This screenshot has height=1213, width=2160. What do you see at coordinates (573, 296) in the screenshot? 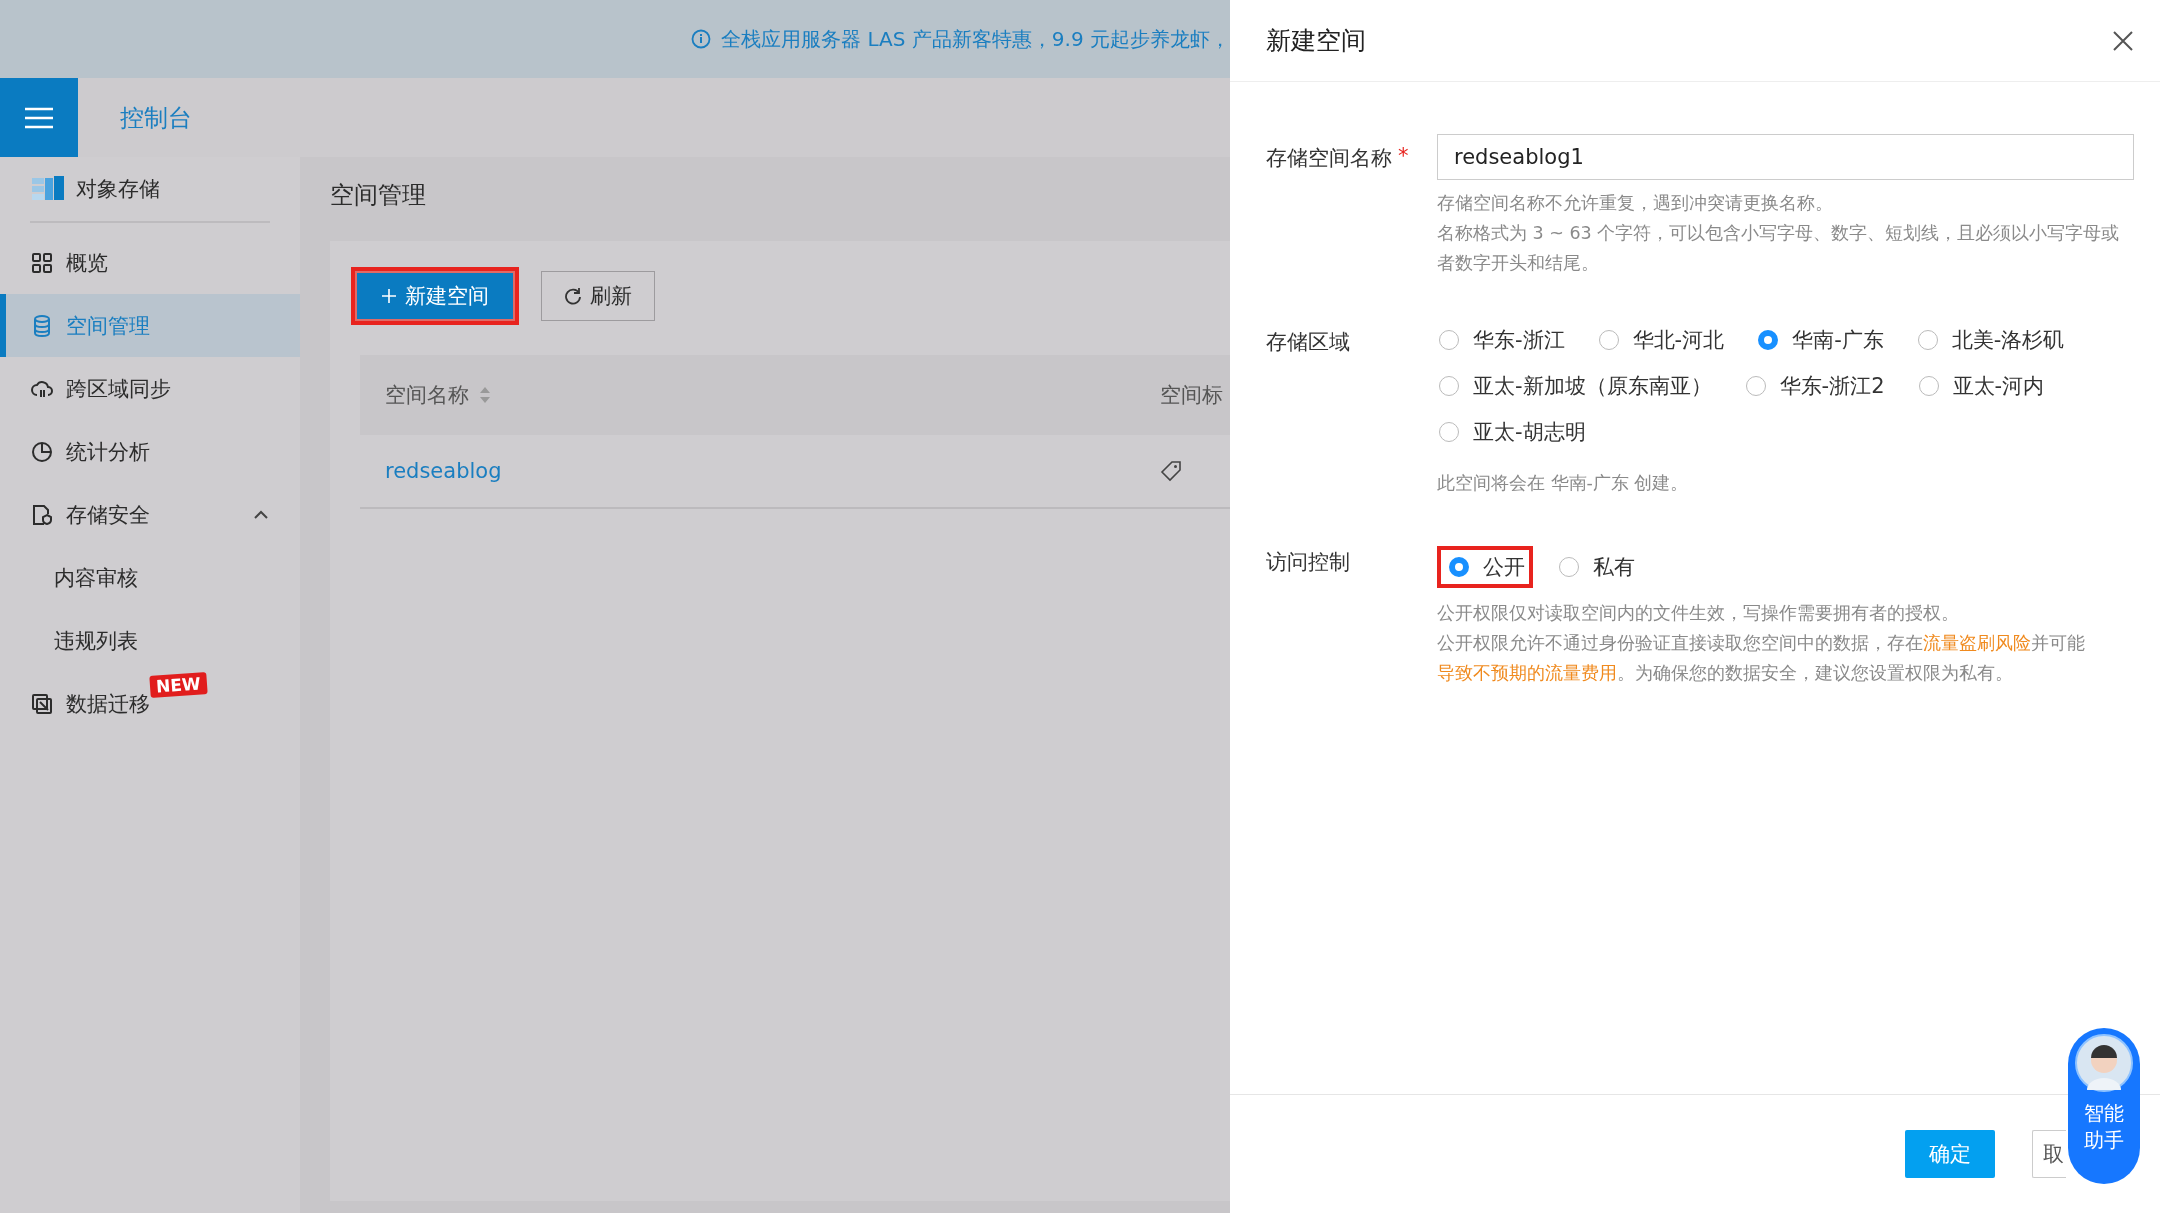
I see `refresh-icon` at bounding box center [573, 296].